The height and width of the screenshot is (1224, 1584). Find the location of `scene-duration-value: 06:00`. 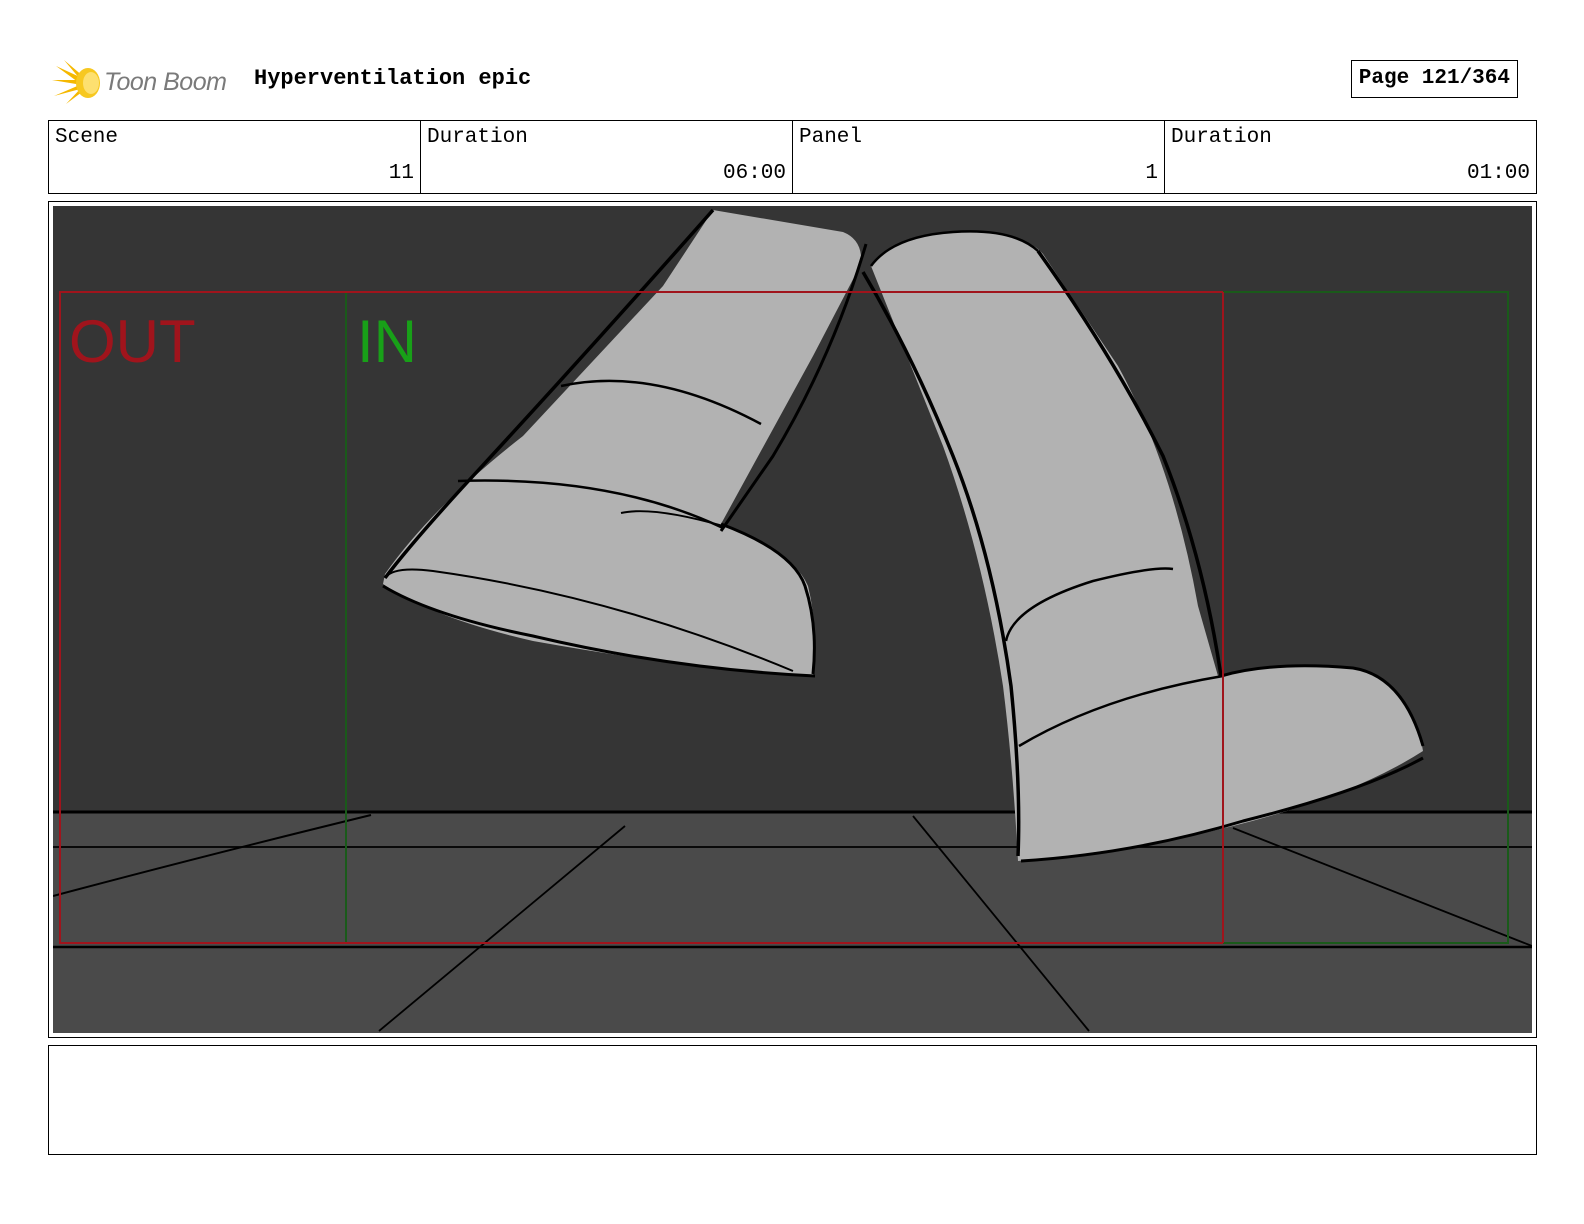

scene-duration-value: 06:00 is located at coordinates (754, 173).